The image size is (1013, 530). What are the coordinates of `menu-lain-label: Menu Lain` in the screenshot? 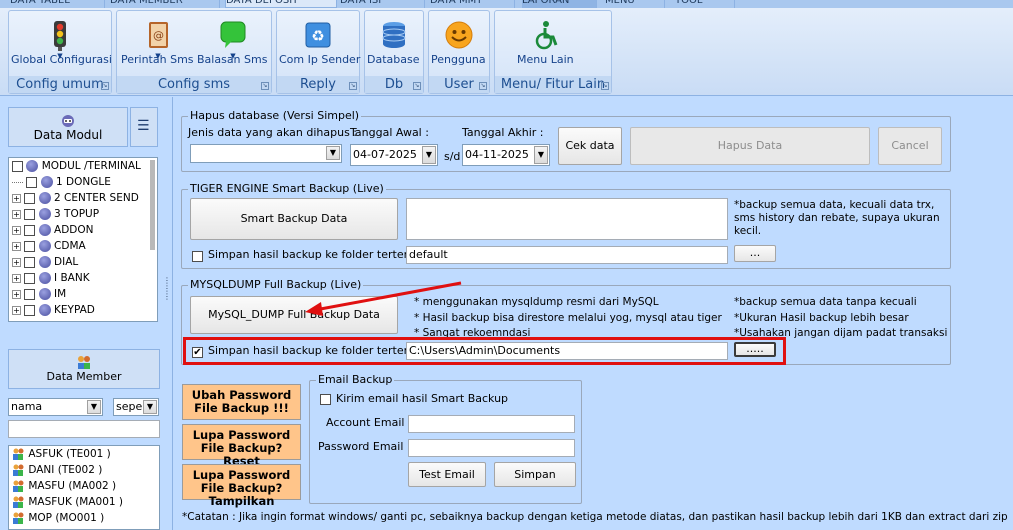 It's located at (545, 59).